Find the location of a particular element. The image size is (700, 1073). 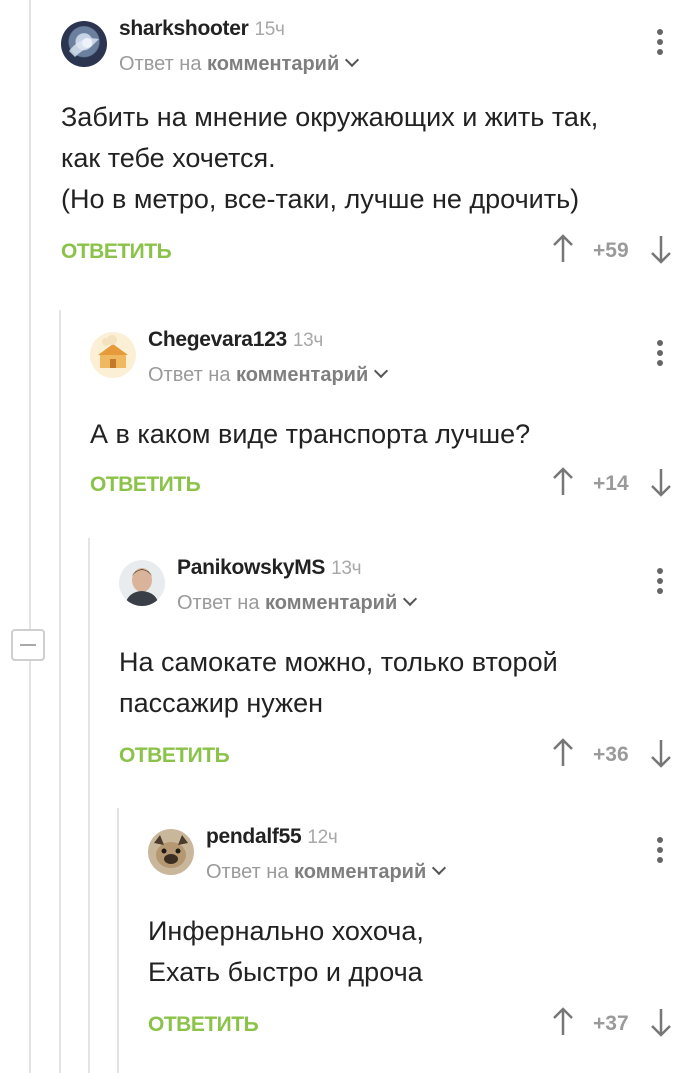

comment-text-line: как тебе хочется. is located at coordinates (168, 158).